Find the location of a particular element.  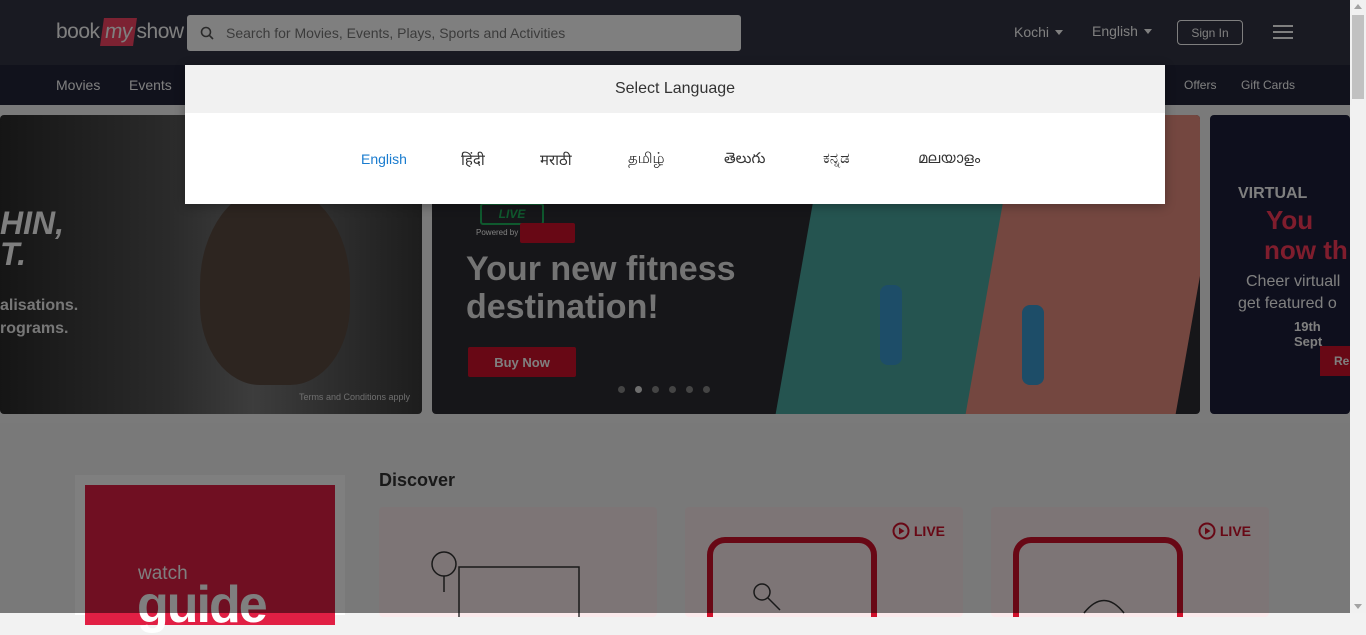

scroll-down-arrow-icon is located at coordinates (1358, 606).